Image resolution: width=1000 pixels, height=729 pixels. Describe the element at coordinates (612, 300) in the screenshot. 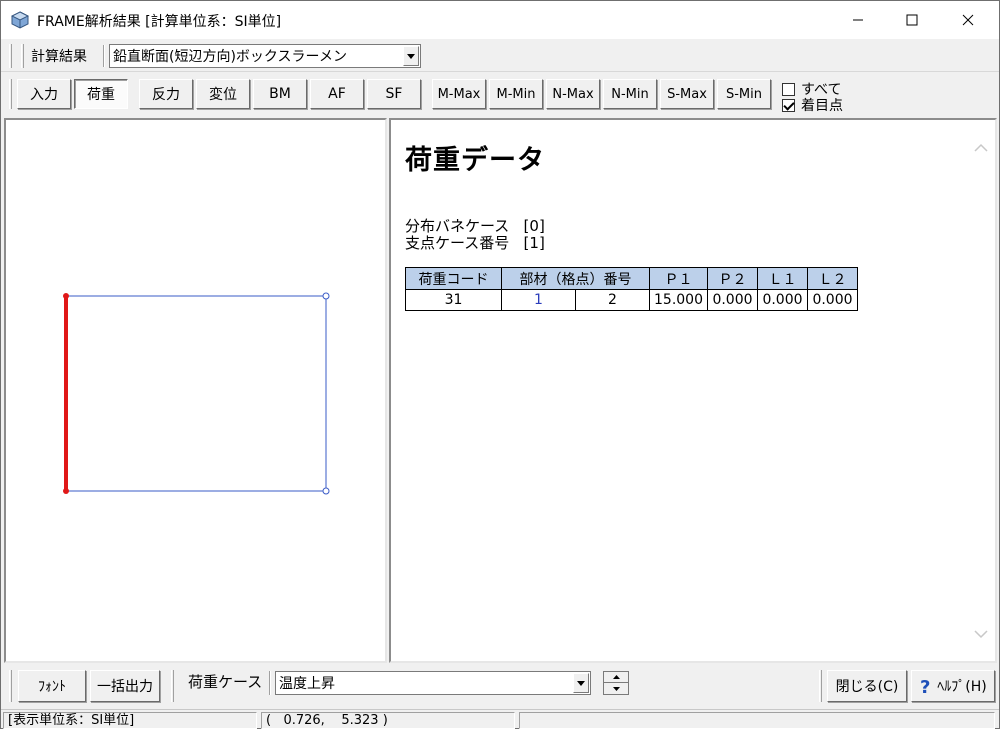

I see `cell-member-to: 2` at that location.